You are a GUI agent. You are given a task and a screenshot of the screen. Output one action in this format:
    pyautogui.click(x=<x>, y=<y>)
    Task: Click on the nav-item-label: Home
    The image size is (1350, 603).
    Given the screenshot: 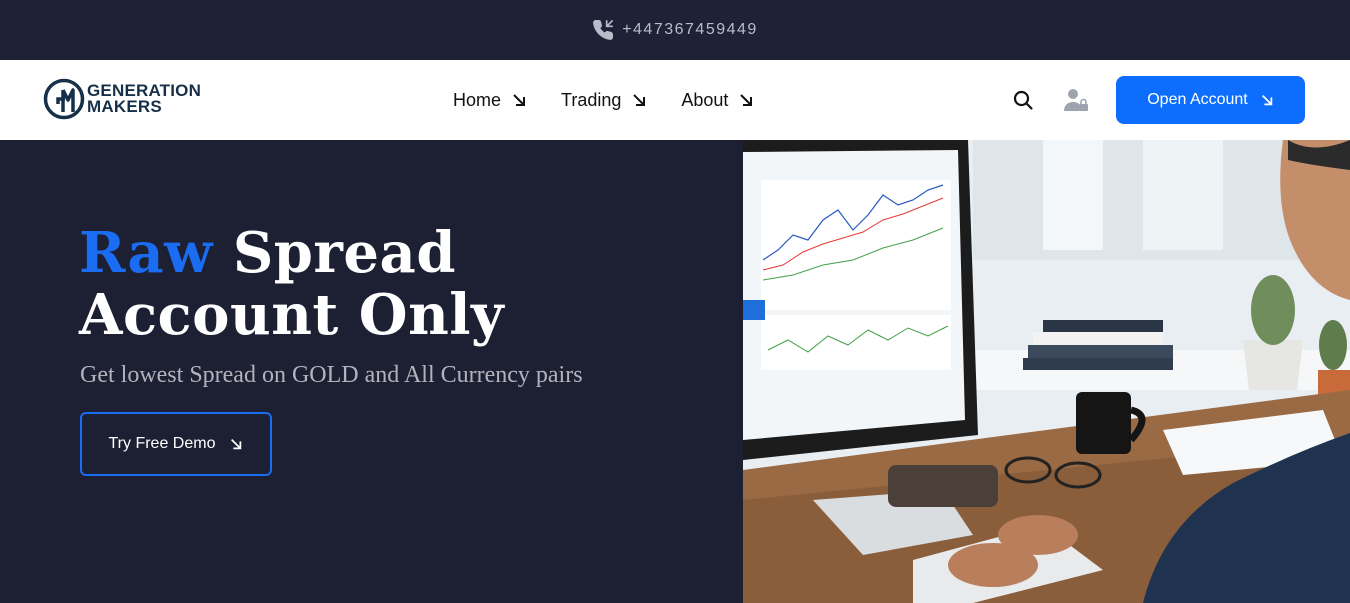 What is the action you would take?
    pyautogui.click(x=477, y=99)
    